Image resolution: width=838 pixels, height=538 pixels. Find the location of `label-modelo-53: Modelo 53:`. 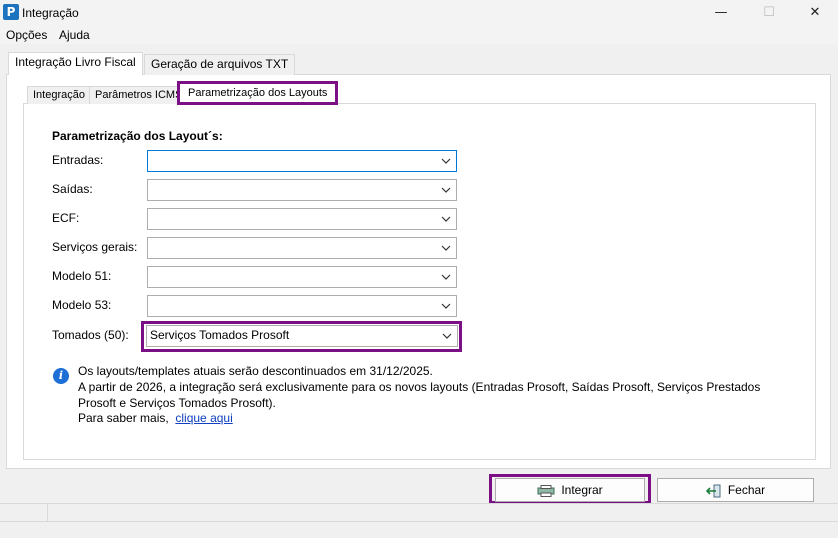

label-modelo-53: Modelo 53: is located at coordinates (82, 305).